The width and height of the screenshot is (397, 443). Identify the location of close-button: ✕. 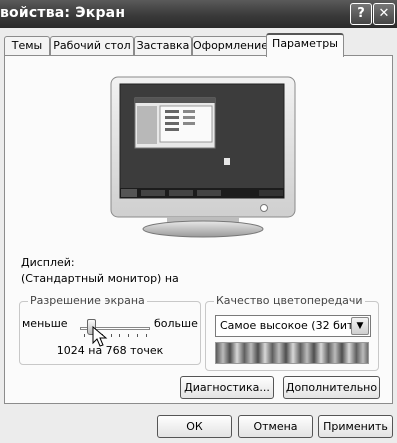
(384, 14).